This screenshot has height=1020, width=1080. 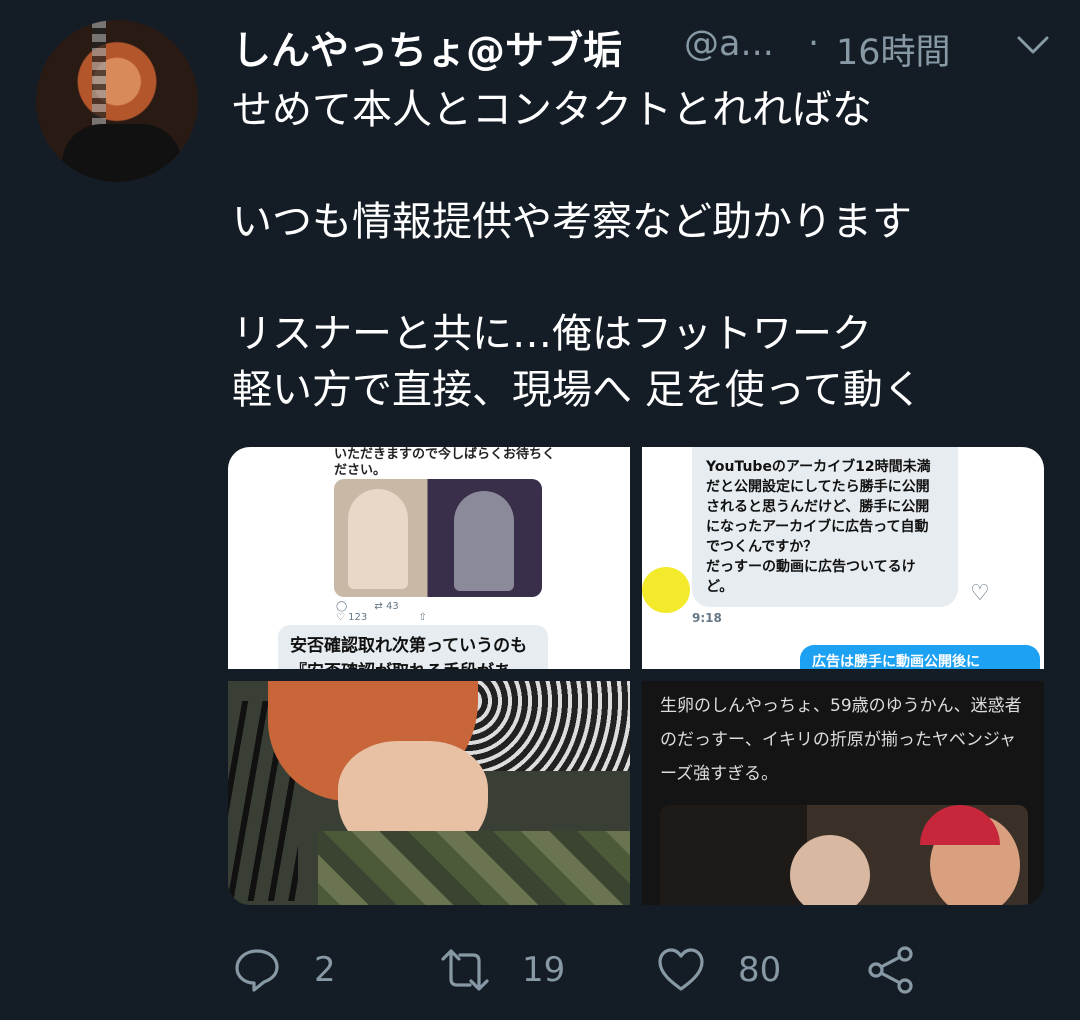 I want to click on tweet-timestamp: 16時間, so click(x=893, y=49).